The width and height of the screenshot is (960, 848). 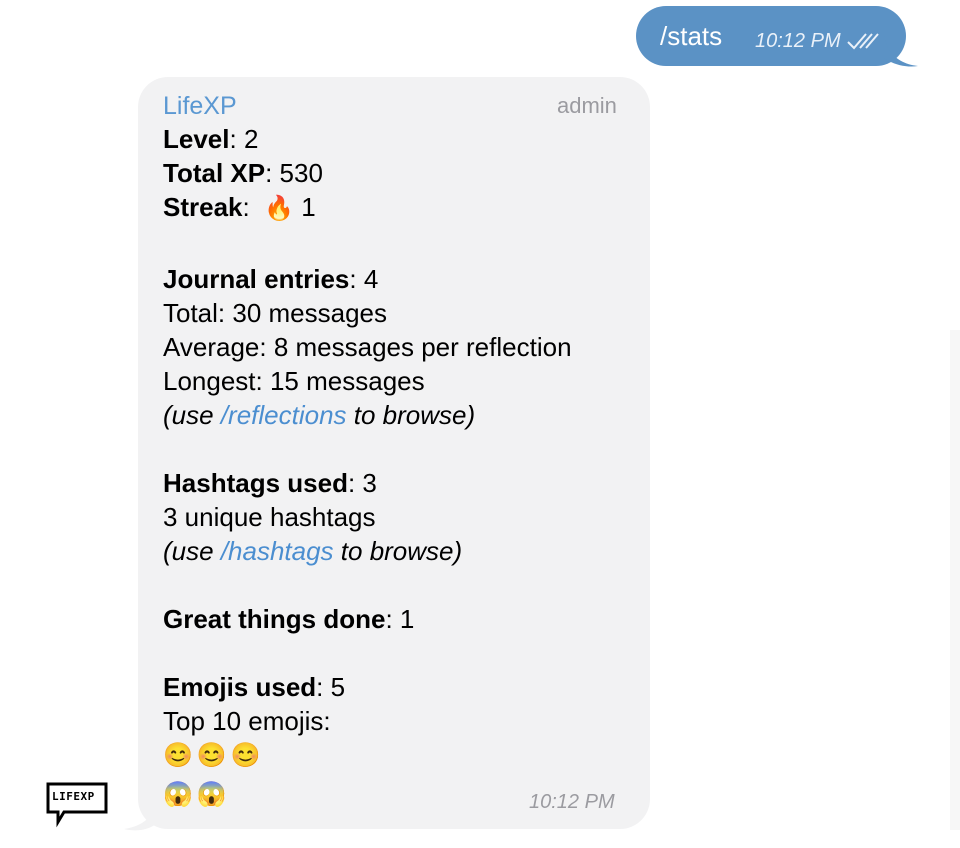 What do you see at coordinates (572, 802) in the screenshot?
I see `incoming-message-time: 10:12 PM` at bounding box center [572, 802].